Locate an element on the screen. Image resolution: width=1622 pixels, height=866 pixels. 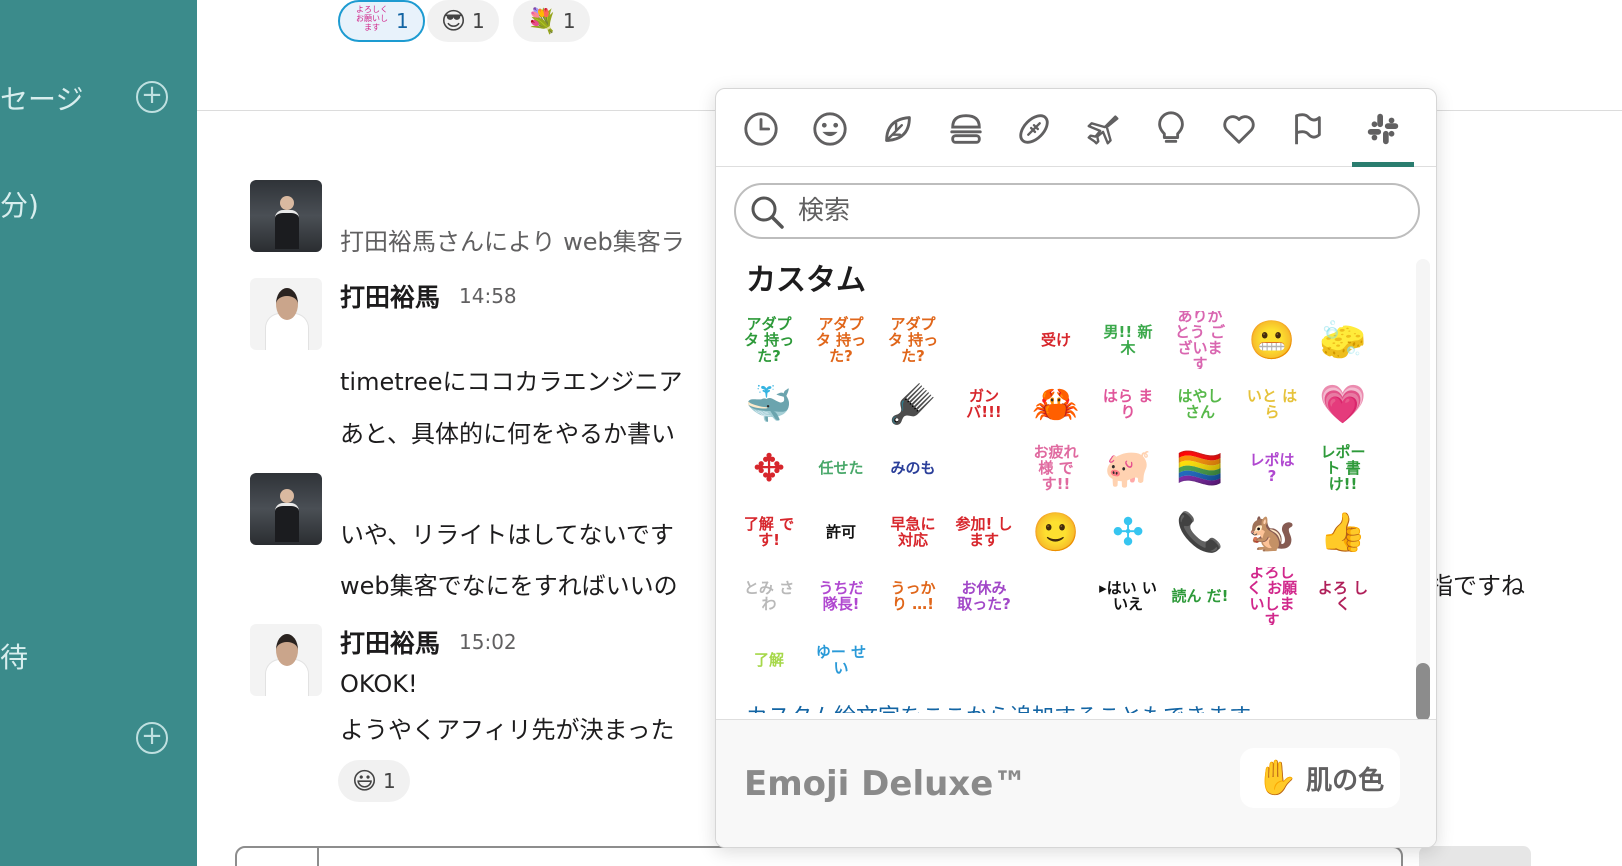
emoji-item: ありがとう ございます is located at coordinates (1200, 340).